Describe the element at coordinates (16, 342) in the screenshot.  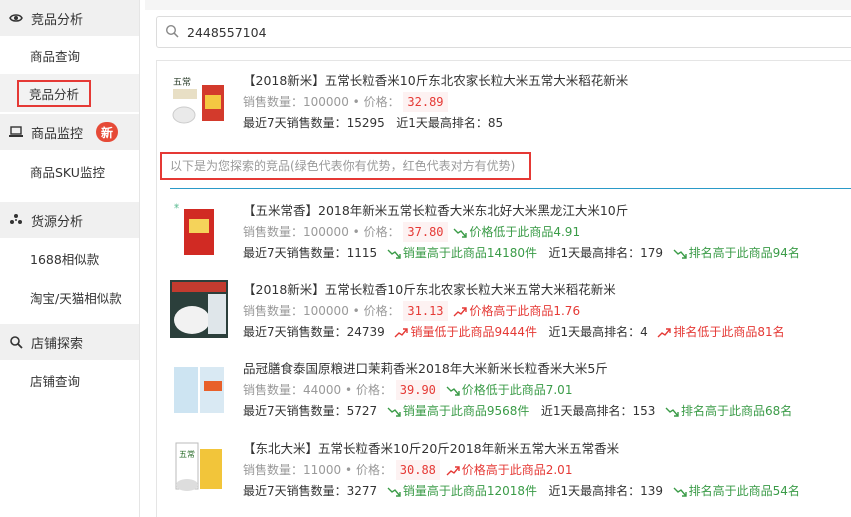
I see `search-icon` at that location.